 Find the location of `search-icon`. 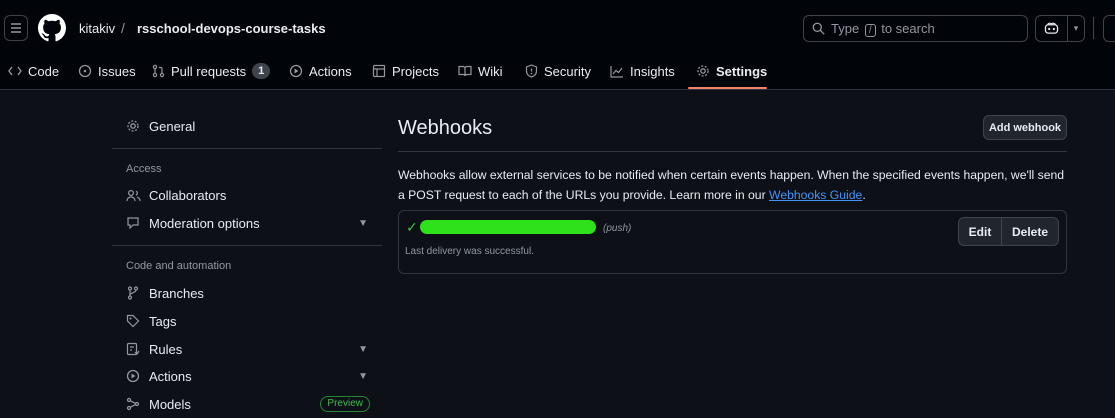

search-icon is located at coordinates (818, 28).